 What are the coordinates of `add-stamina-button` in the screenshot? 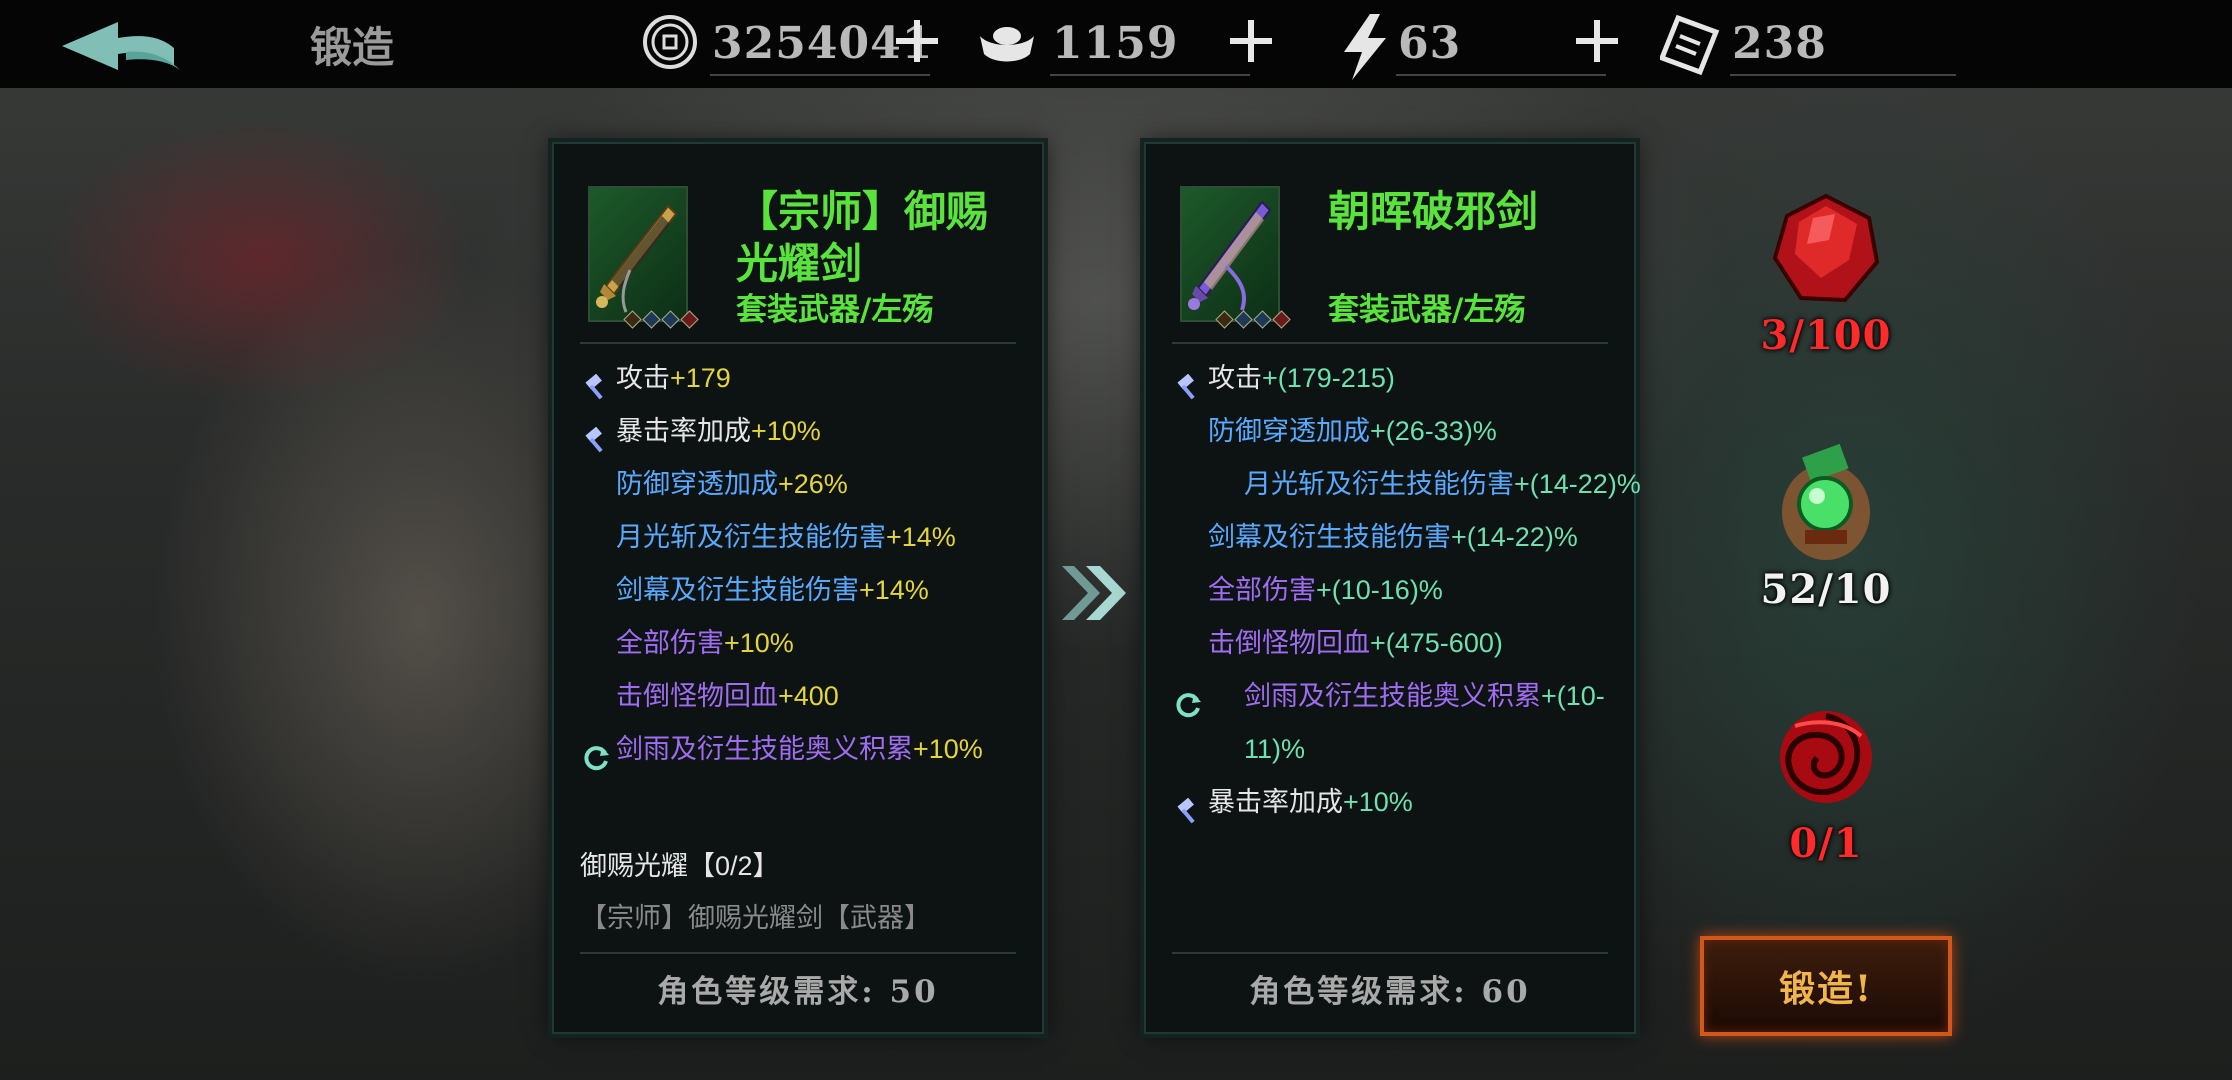 It's located at (1597, 41).